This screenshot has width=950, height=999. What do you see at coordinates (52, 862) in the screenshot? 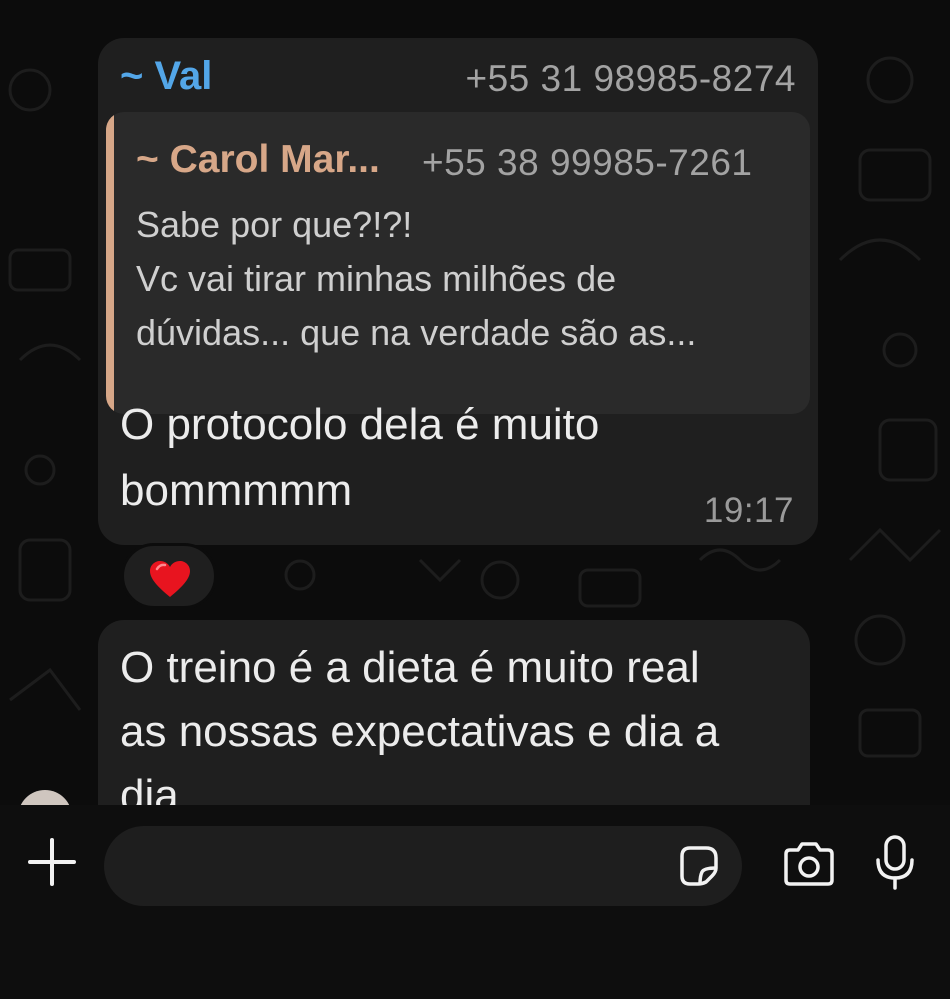
I see `plus-icon` at bounding box center [52, 862].